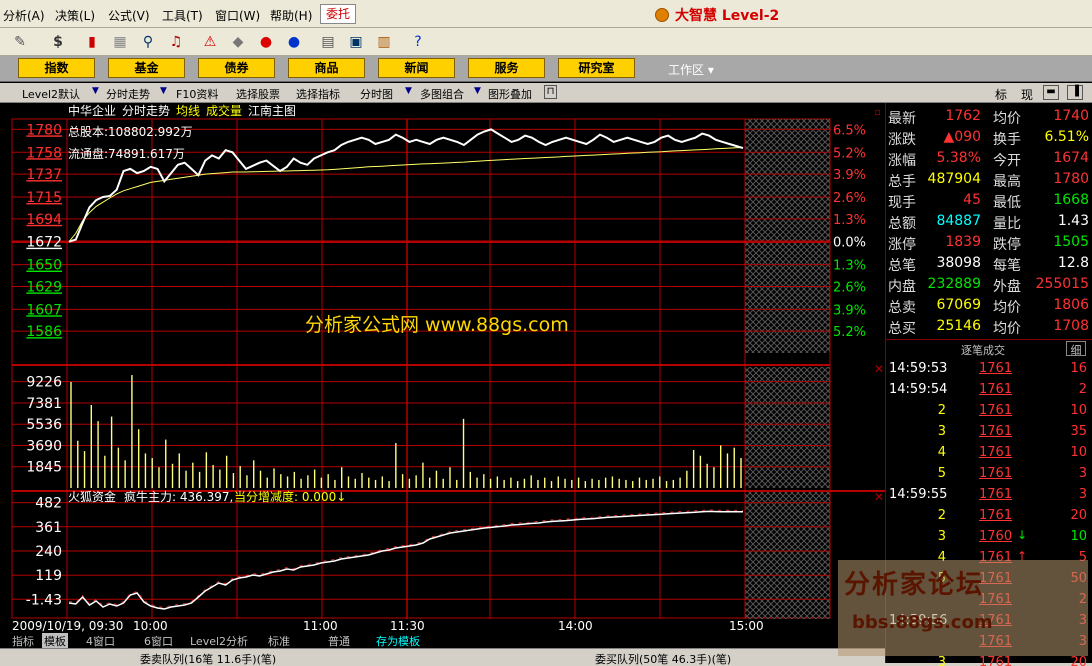  Describe the element at coordinates (219, 641) in the screenshot. I see `tab-level2-analysis: Level2分析` at that location.